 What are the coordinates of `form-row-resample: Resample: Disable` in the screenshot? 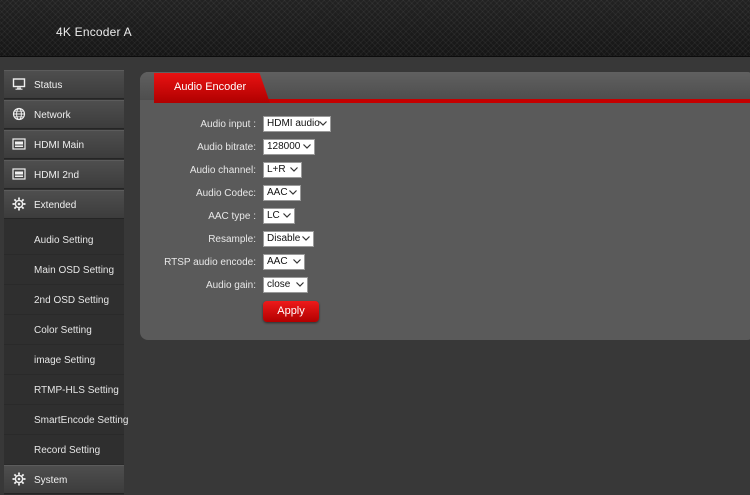 It's located at (445, 240).